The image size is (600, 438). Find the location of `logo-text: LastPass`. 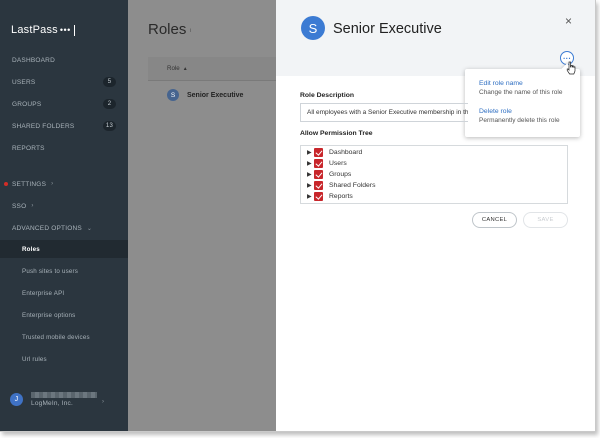

logo-text: LastPass is located at coordinates (34, 30).